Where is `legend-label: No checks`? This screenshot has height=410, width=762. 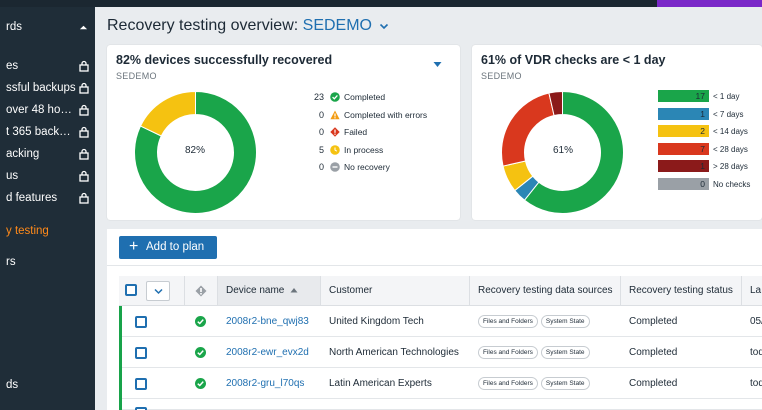
legend-label: No checks is located at coordinates (732, 184).